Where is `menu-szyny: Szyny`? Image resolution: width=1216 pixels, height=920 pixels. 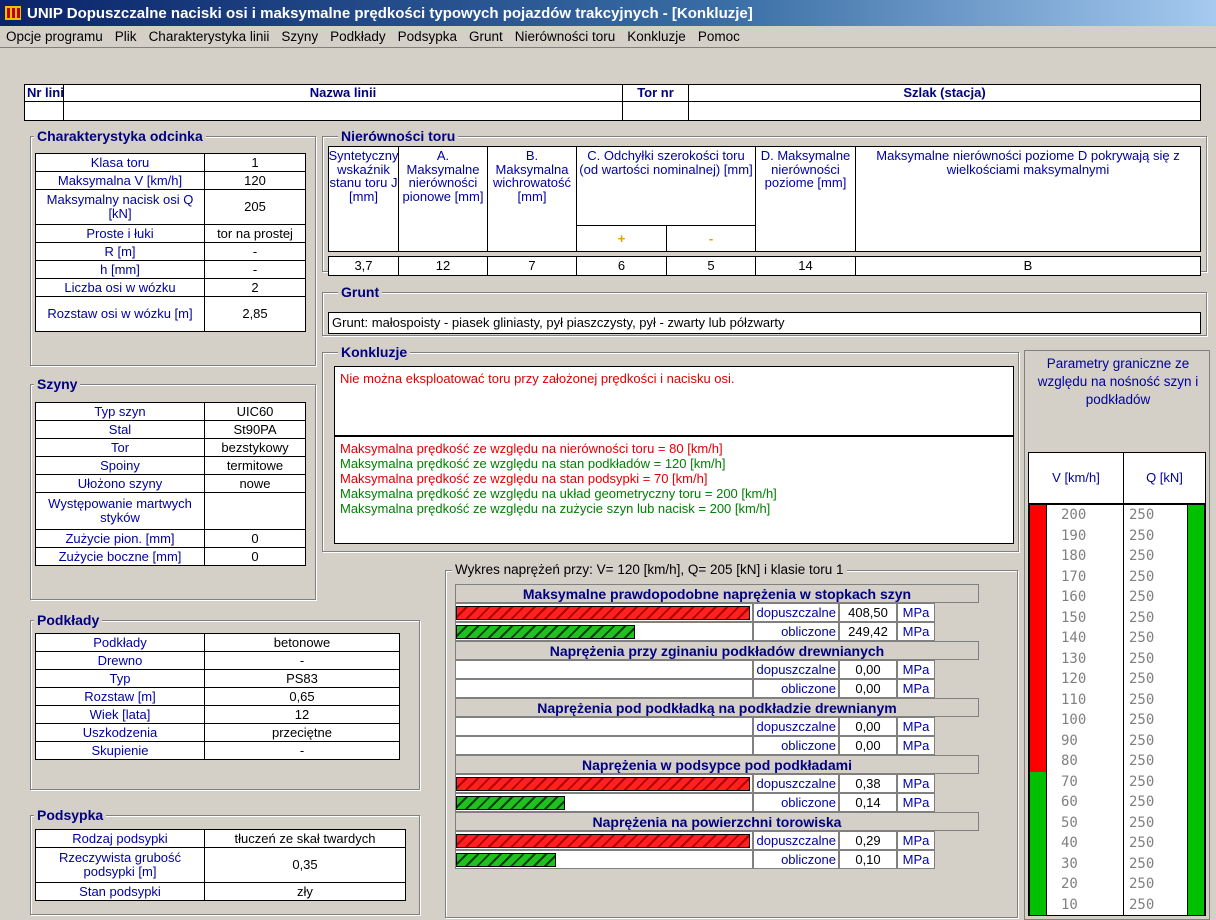
menu-szyny: Szyny is located at coordinates (299, 36).